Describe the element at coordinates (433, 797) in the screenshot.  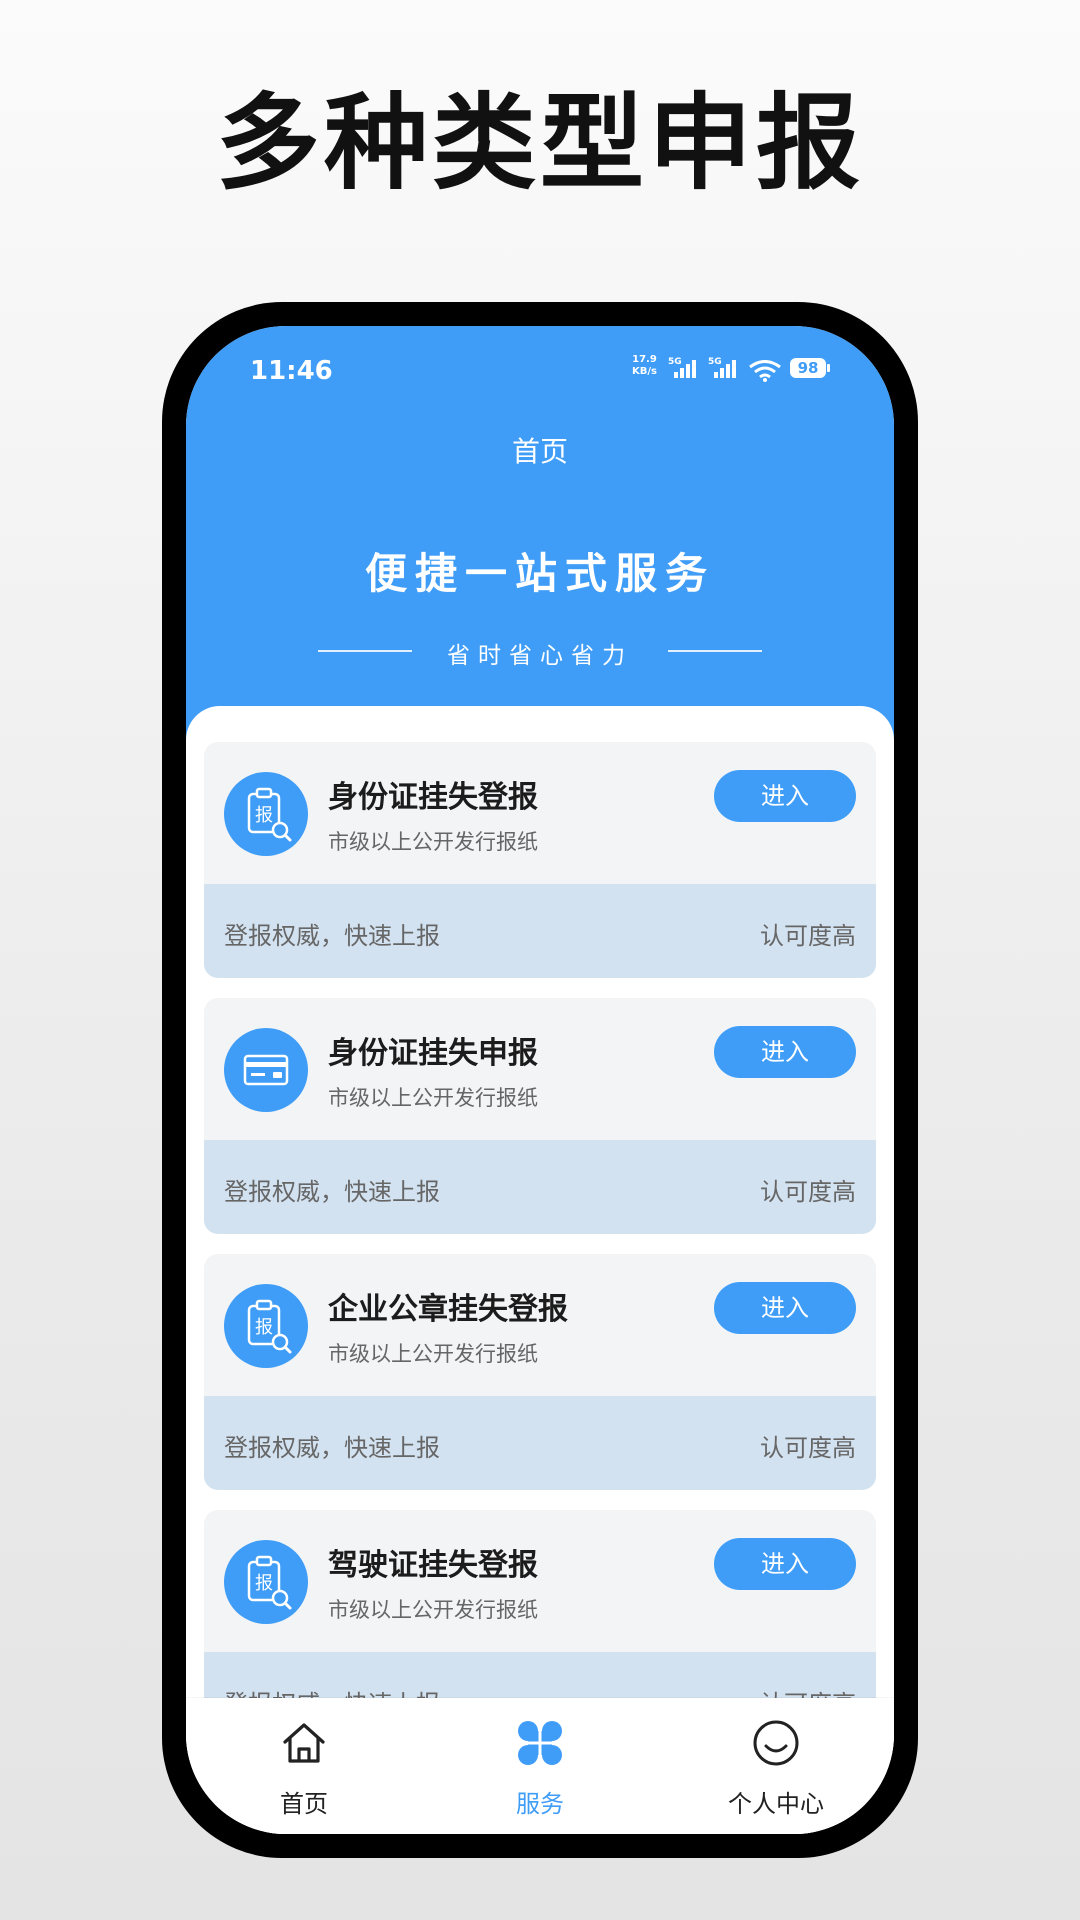
I see `card-title: 身份证挂失登报` at that location.